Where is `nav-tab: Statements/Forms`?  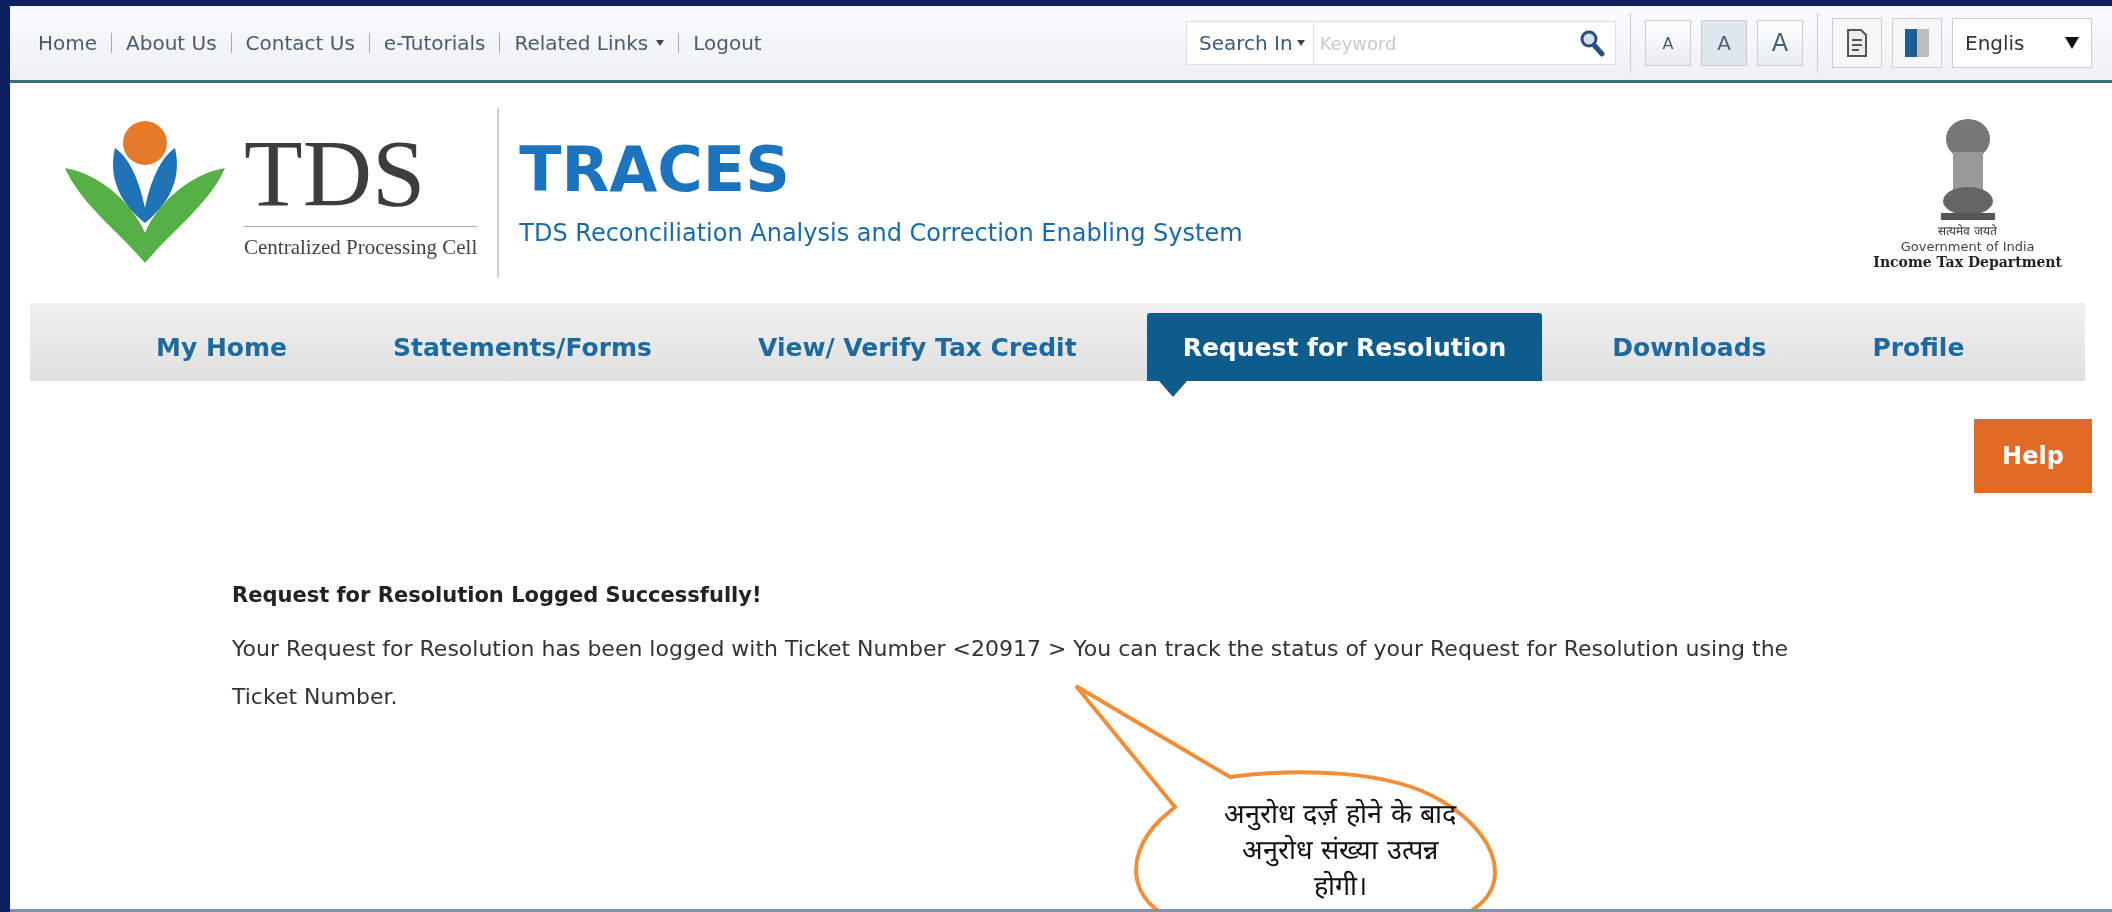
nav-tab: Statements/Forms is located at coordinates (522, 347).